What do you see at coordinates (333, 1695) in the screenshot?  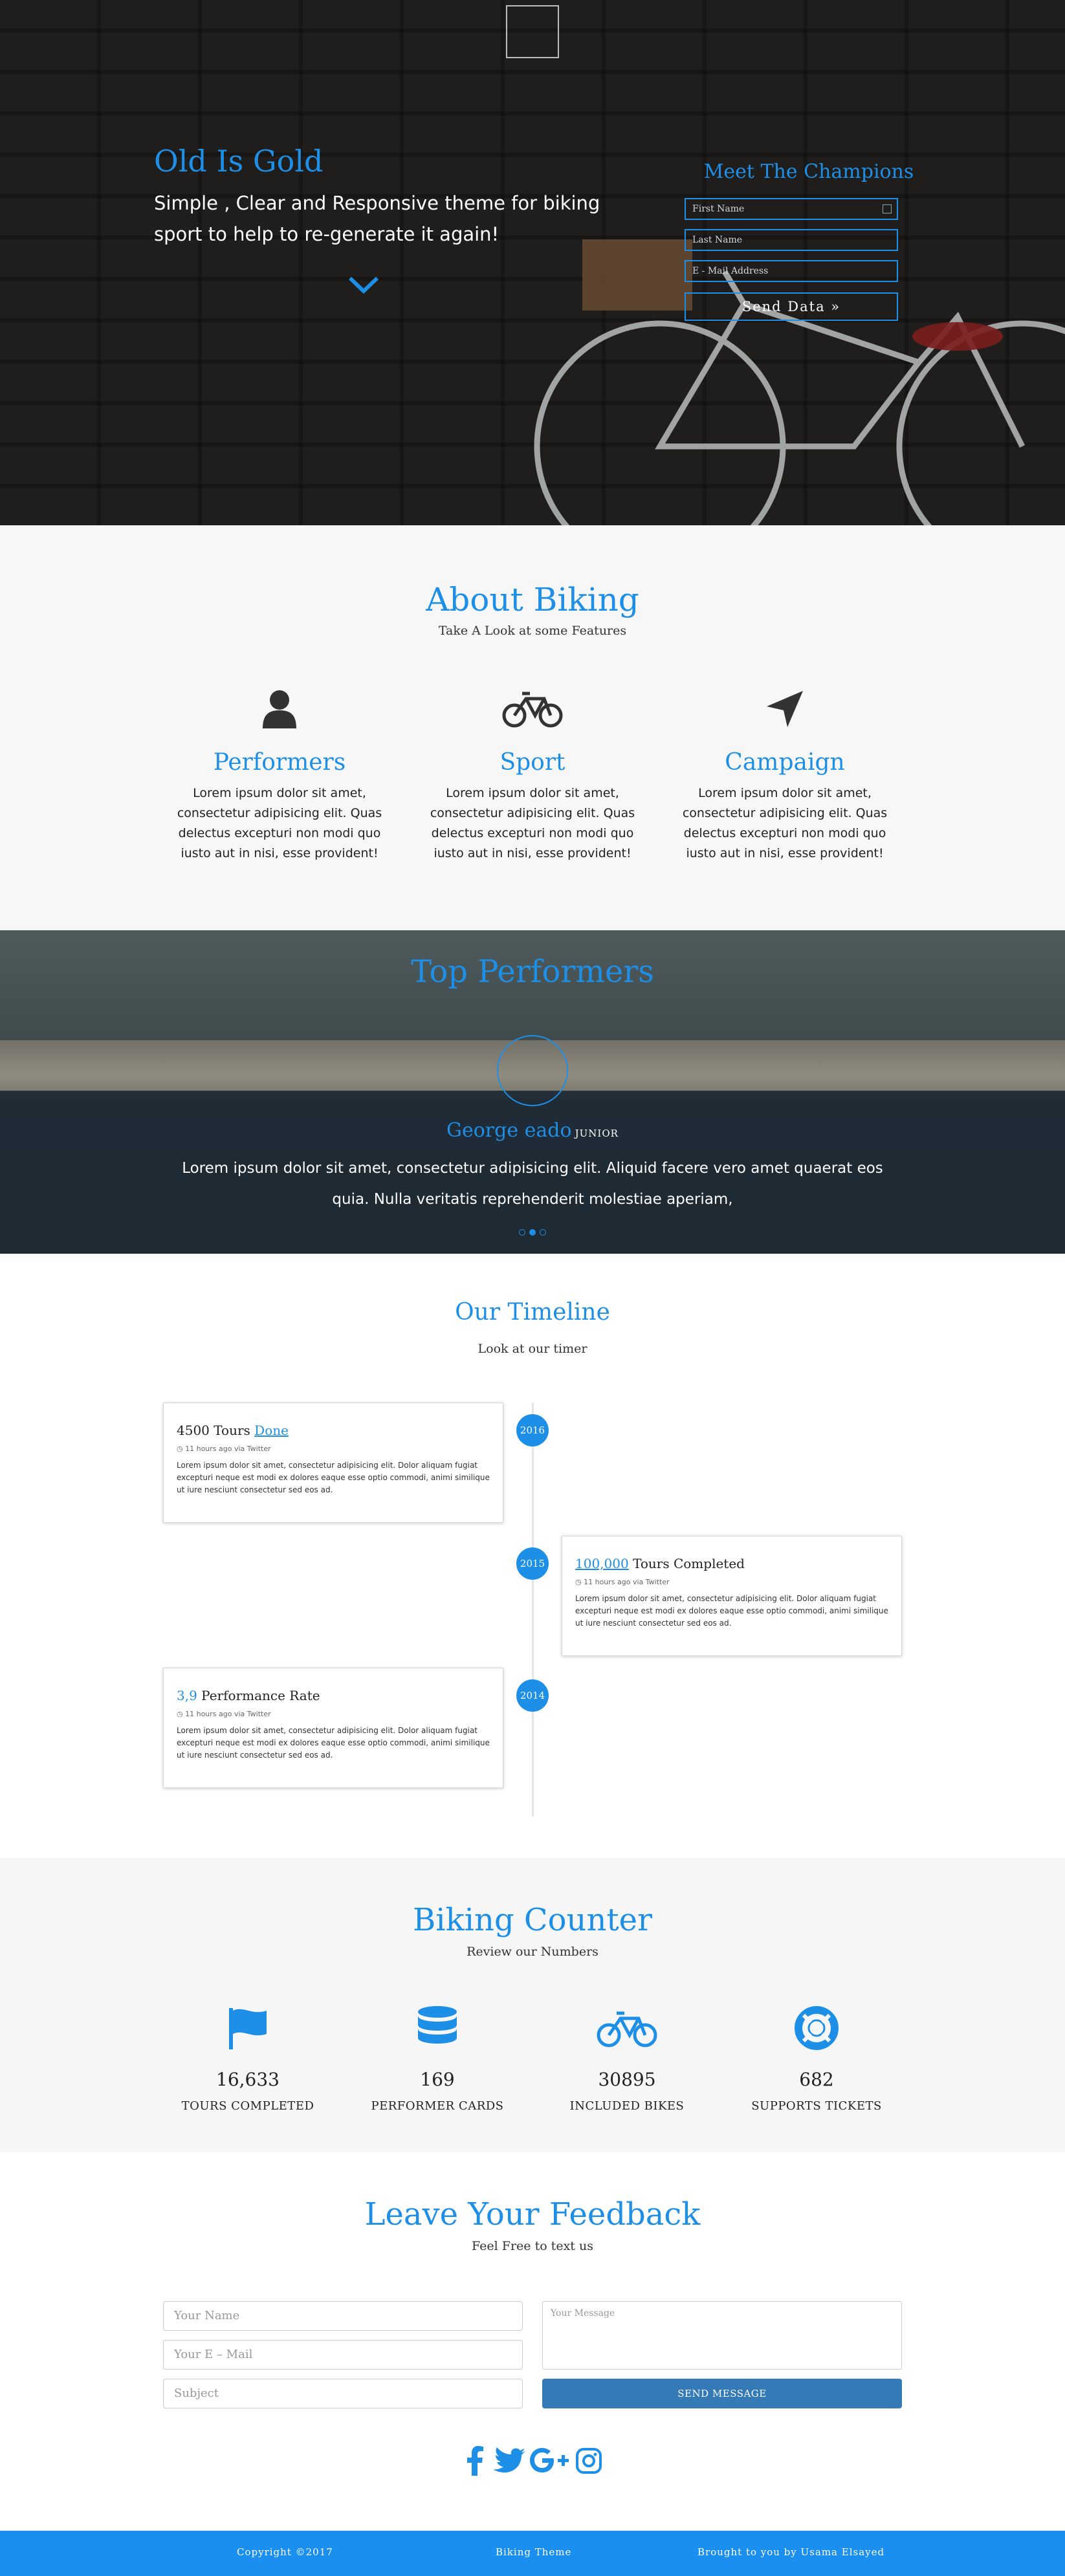 I see `timeline-card-title: 3,9 Performance Rate` at bounding box center [333, 1695].